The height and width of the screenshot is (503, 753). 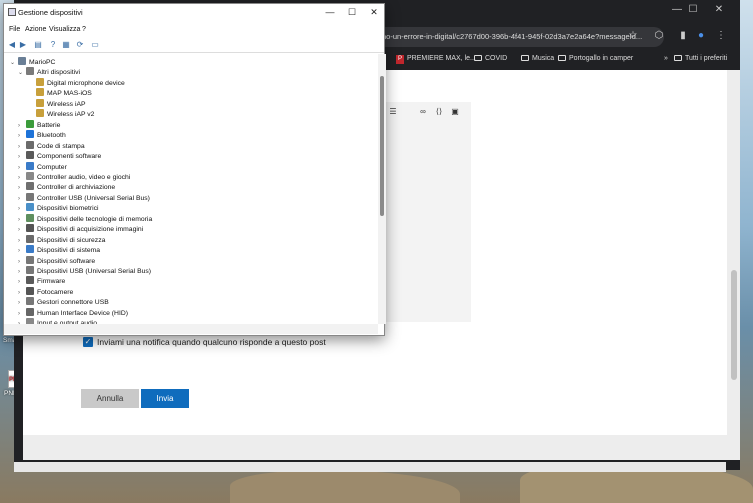 I want to click on tree-node: › Controller audio, video e giochi, so click(x=74, y=176).